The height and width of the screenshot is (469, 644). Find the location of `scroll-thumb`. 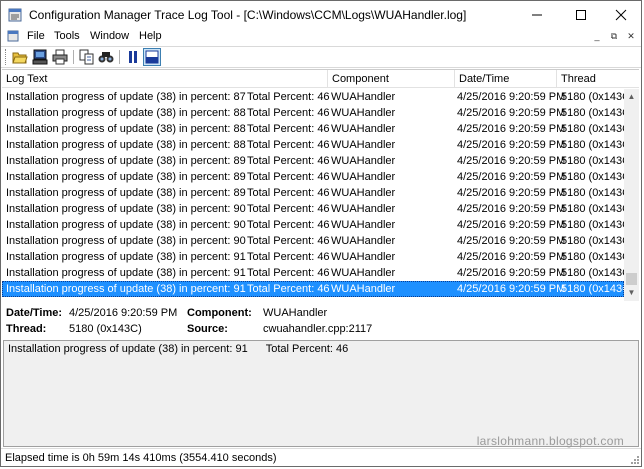

scroll-thumb is located at coordinates (631, 279).